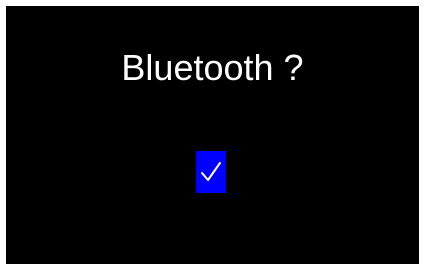 This screenshot has height=270, width=425. I want to click on bluetooth-checkbox, so click(211, 172).